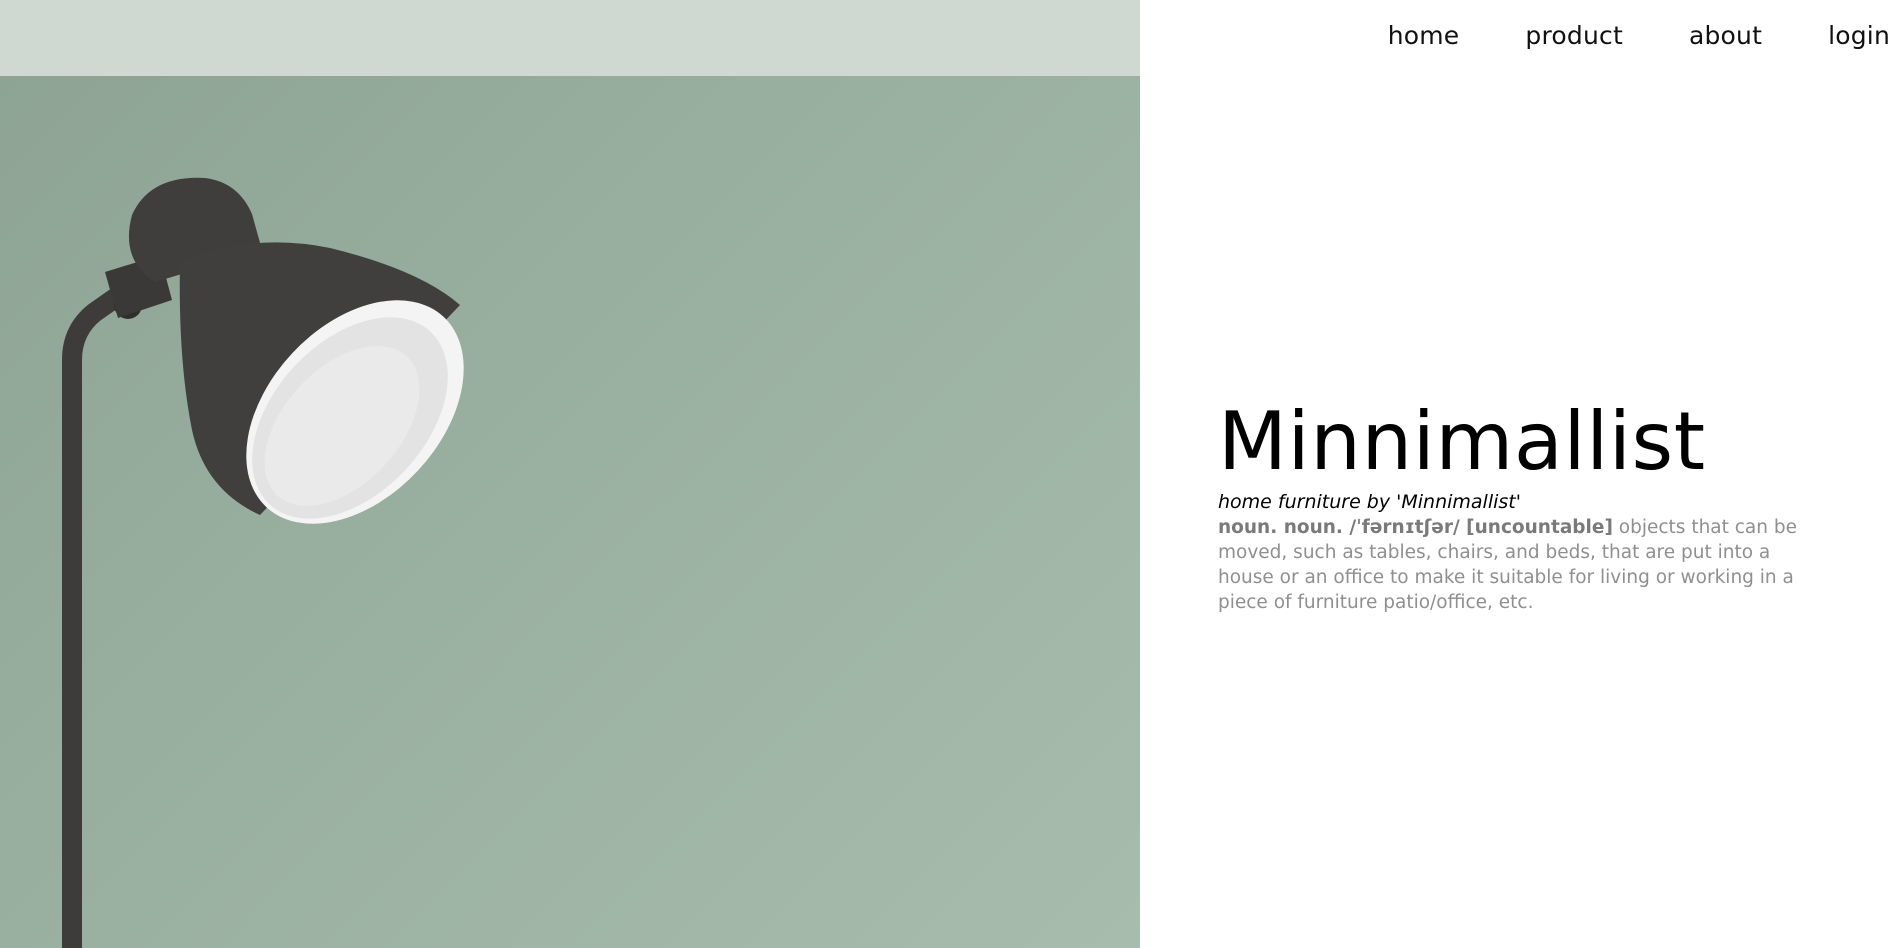 Image resolution: width=1896 pixels, height=948 pixels. What do you see at coordinates (1424, 35) in the screenshot?
I see `nav-home-link: home` at bounding box center [1424, 35].